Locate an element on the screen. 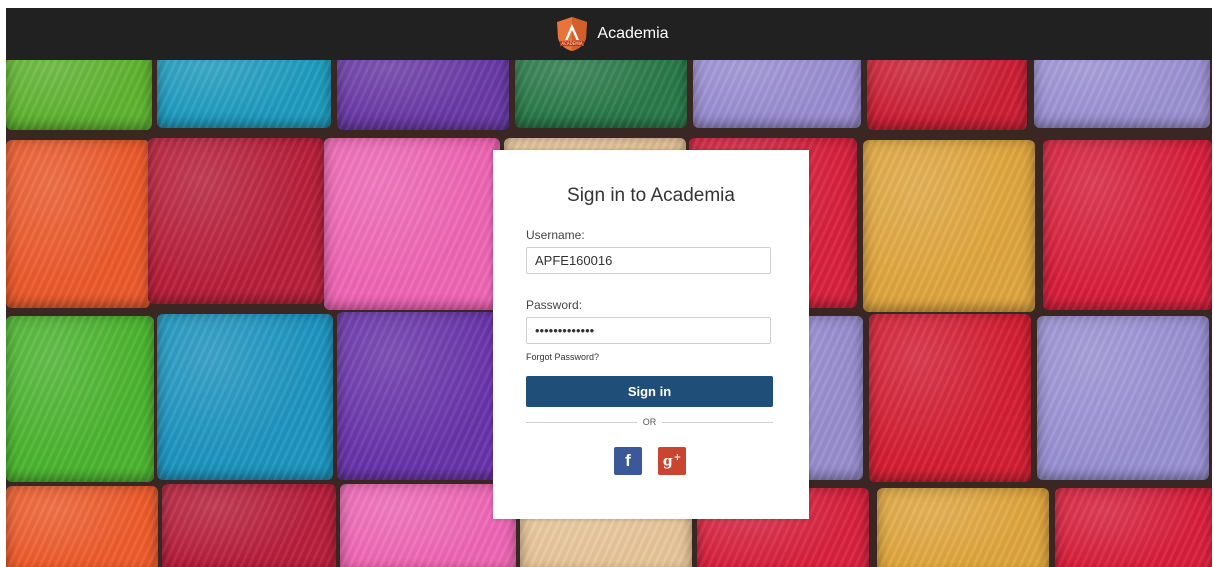 The image size is (1214, 567). sign-in-button: Sign in is located at coordinates (649, 391).